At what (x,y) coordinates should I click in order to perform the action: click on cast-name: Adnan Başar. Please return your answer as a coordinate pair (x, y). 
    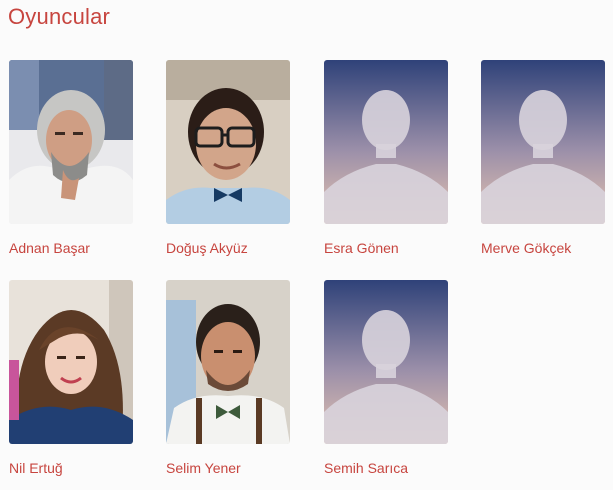
    Looking at the image, I should click on (72, 248).